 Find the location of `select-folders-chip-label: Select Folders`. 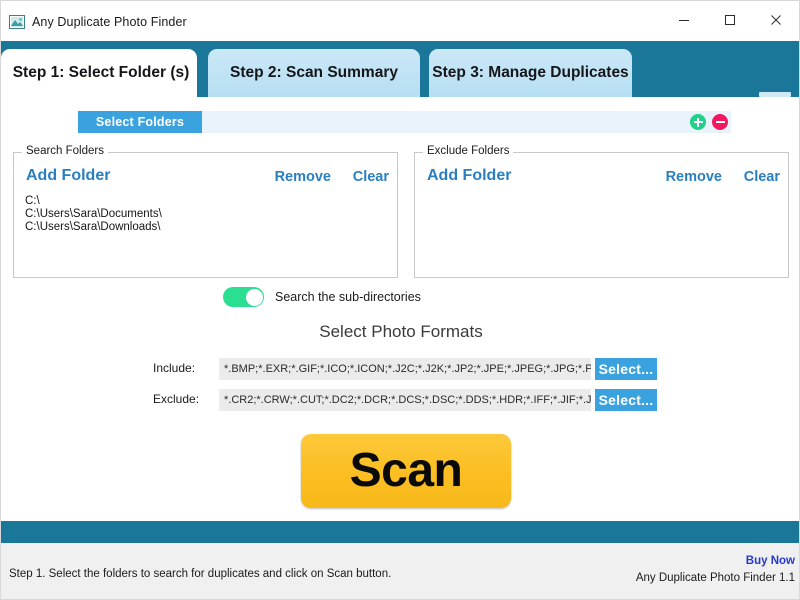

select-folders-chip-label: Select Folders is located at coordinates (140, 122).